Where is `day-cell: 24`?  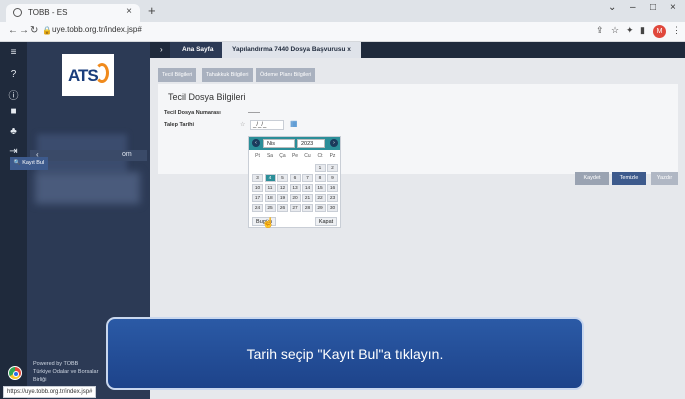
day-cell: 24 is located at coordinates (257, 208).